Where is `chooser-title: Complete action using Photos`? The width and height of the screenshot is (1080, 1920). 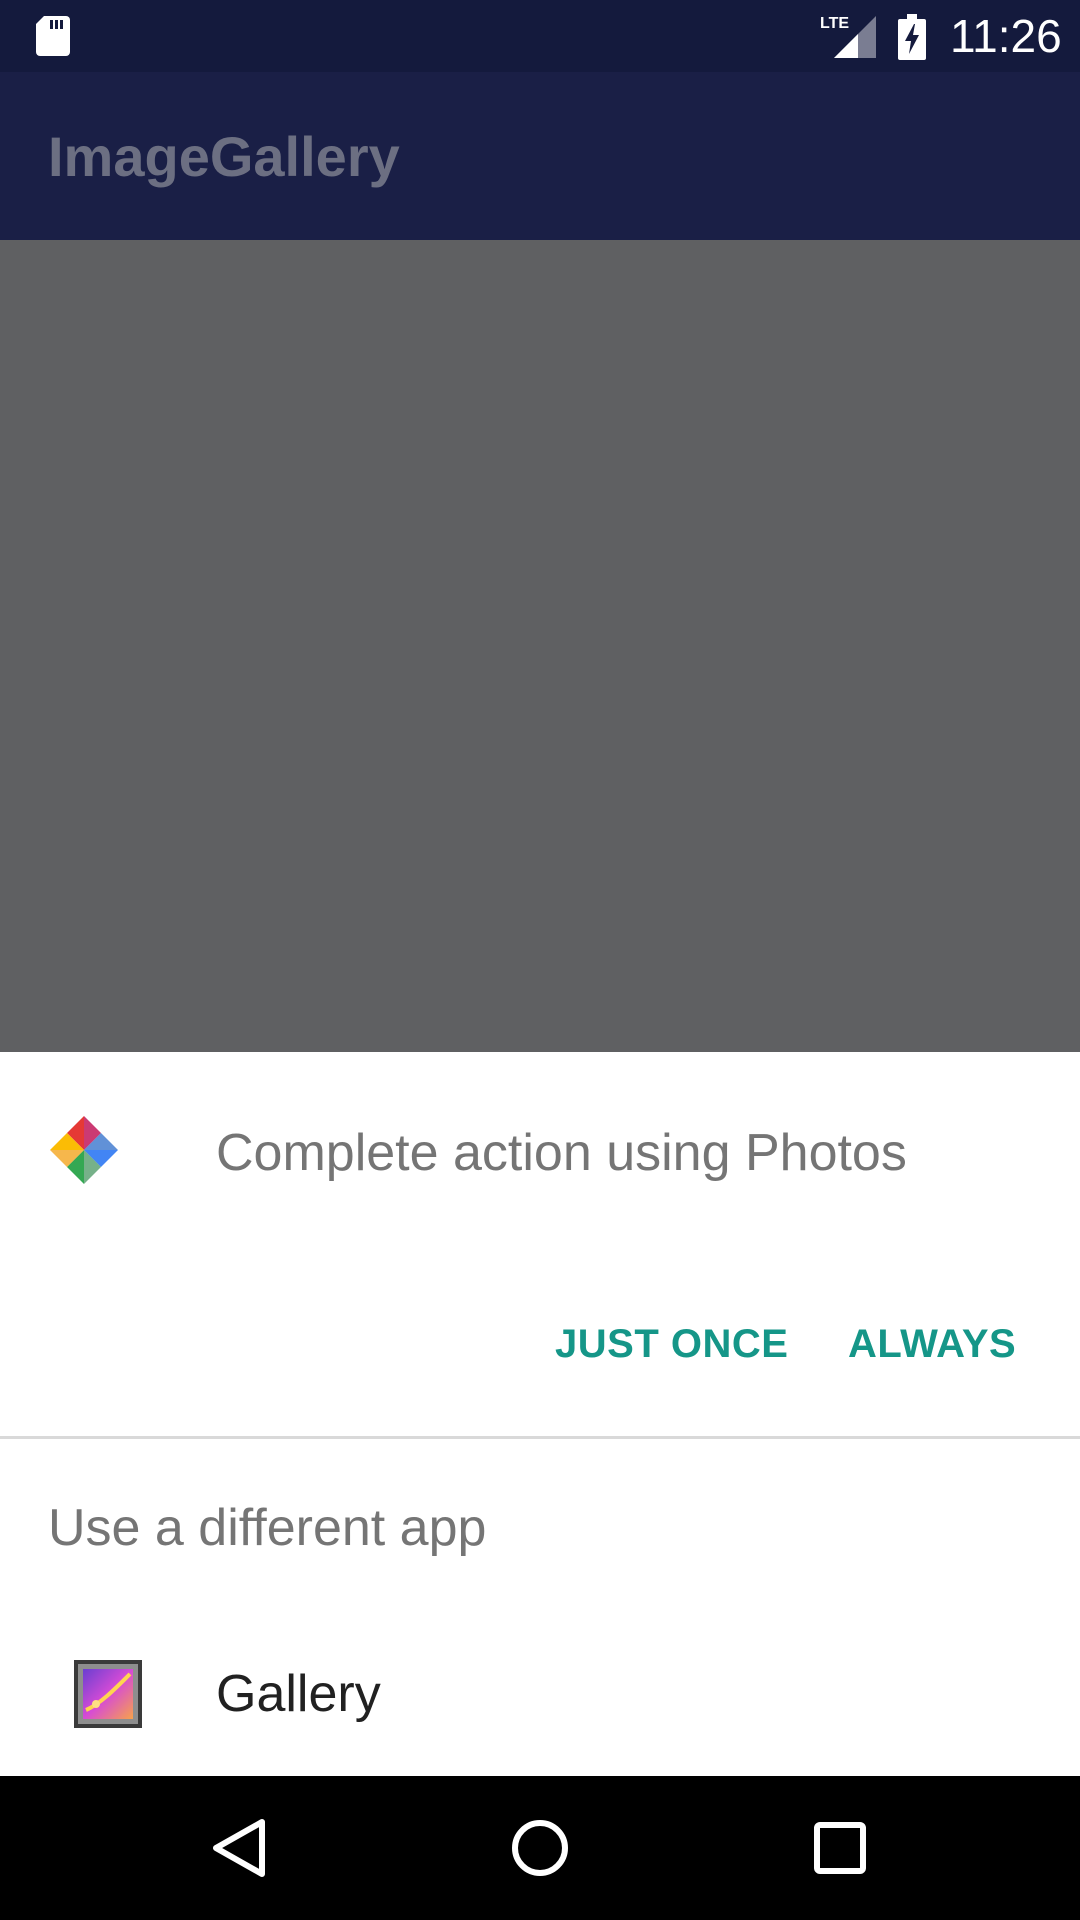 chooser-title: Complete action using Photos is located at coordinates (561, 1153).